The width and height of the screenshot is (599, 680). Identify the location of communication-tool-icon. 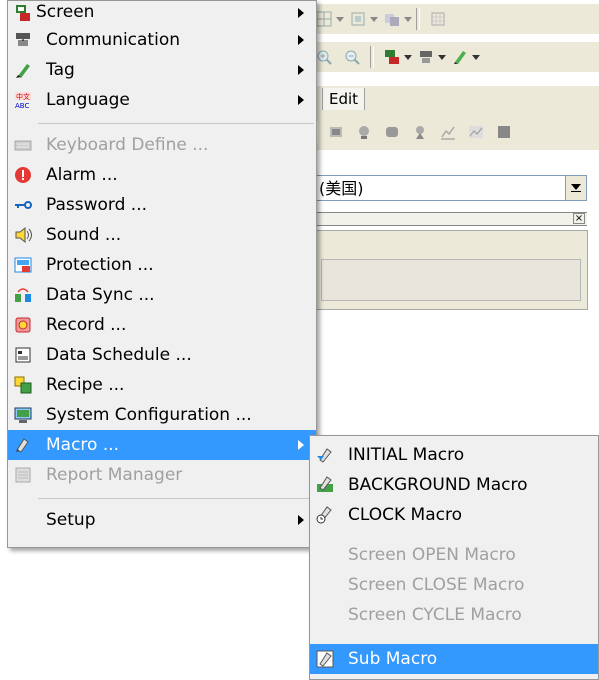
(426, 57).